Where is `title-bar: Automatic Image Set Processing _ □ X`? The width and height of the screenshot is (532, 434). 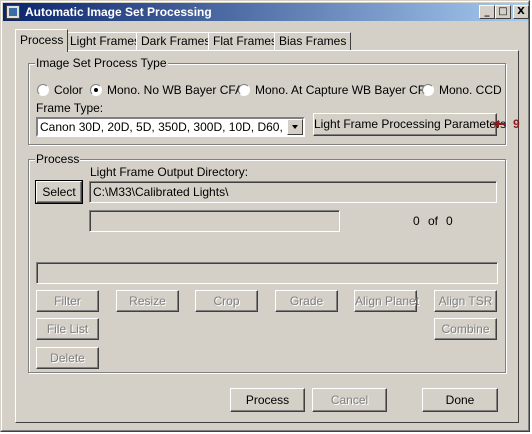 title-bar: Automatic Image Set Processing _ □ X is located at coordinates (266, 12).